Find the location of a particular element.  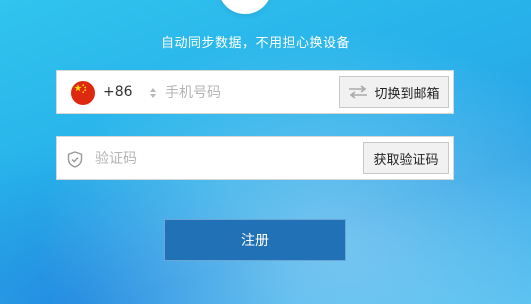

switch-to-email-button: 切换到邮箱 is located at coordinates (394, 92).